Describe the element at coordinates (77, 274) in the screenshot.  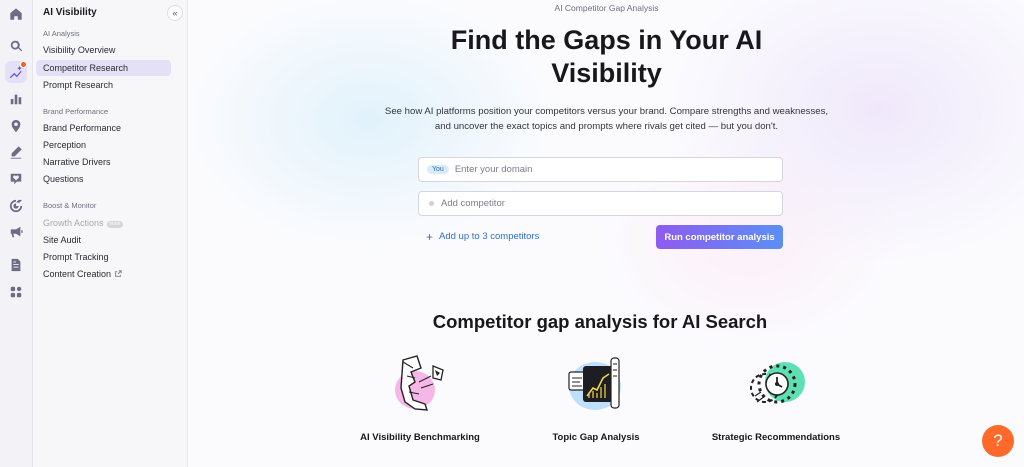
I see `sidebar-item-label: Content Creation` at that location.